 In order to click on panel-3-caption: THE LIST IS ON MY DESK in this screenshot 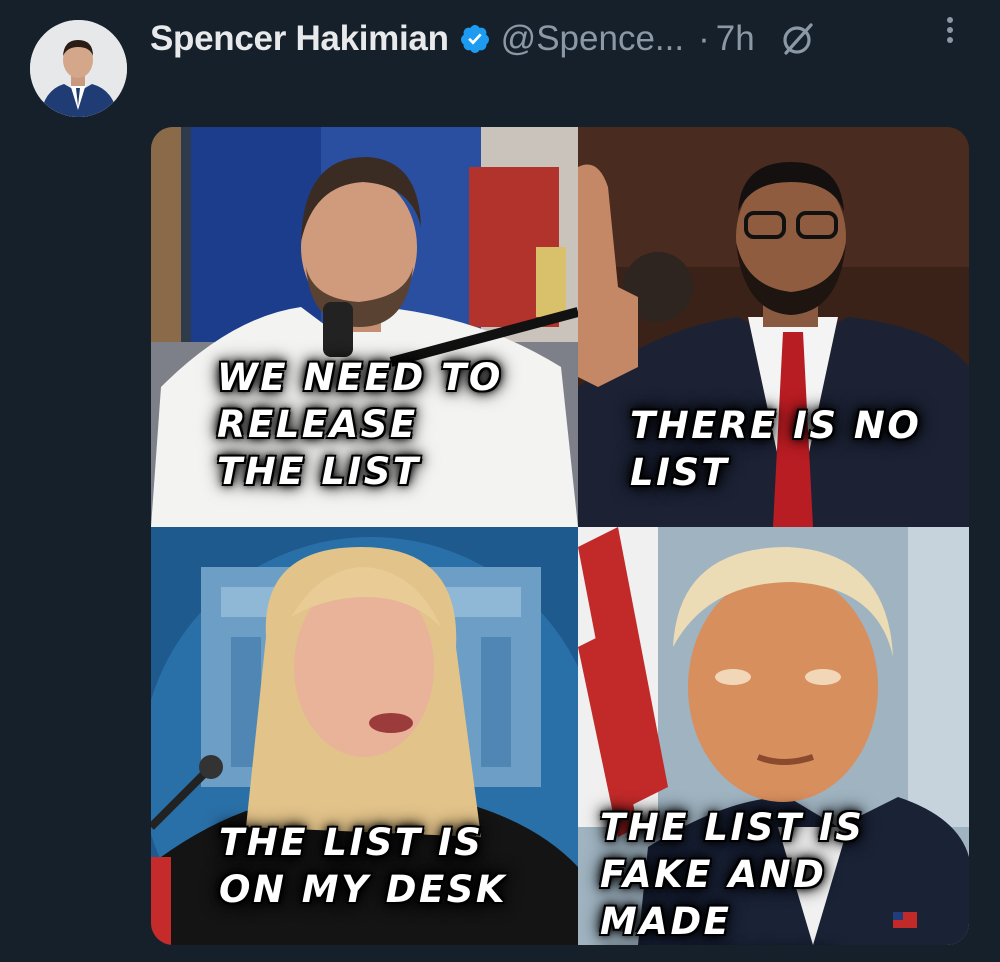, I will do `click(363, 866)`.